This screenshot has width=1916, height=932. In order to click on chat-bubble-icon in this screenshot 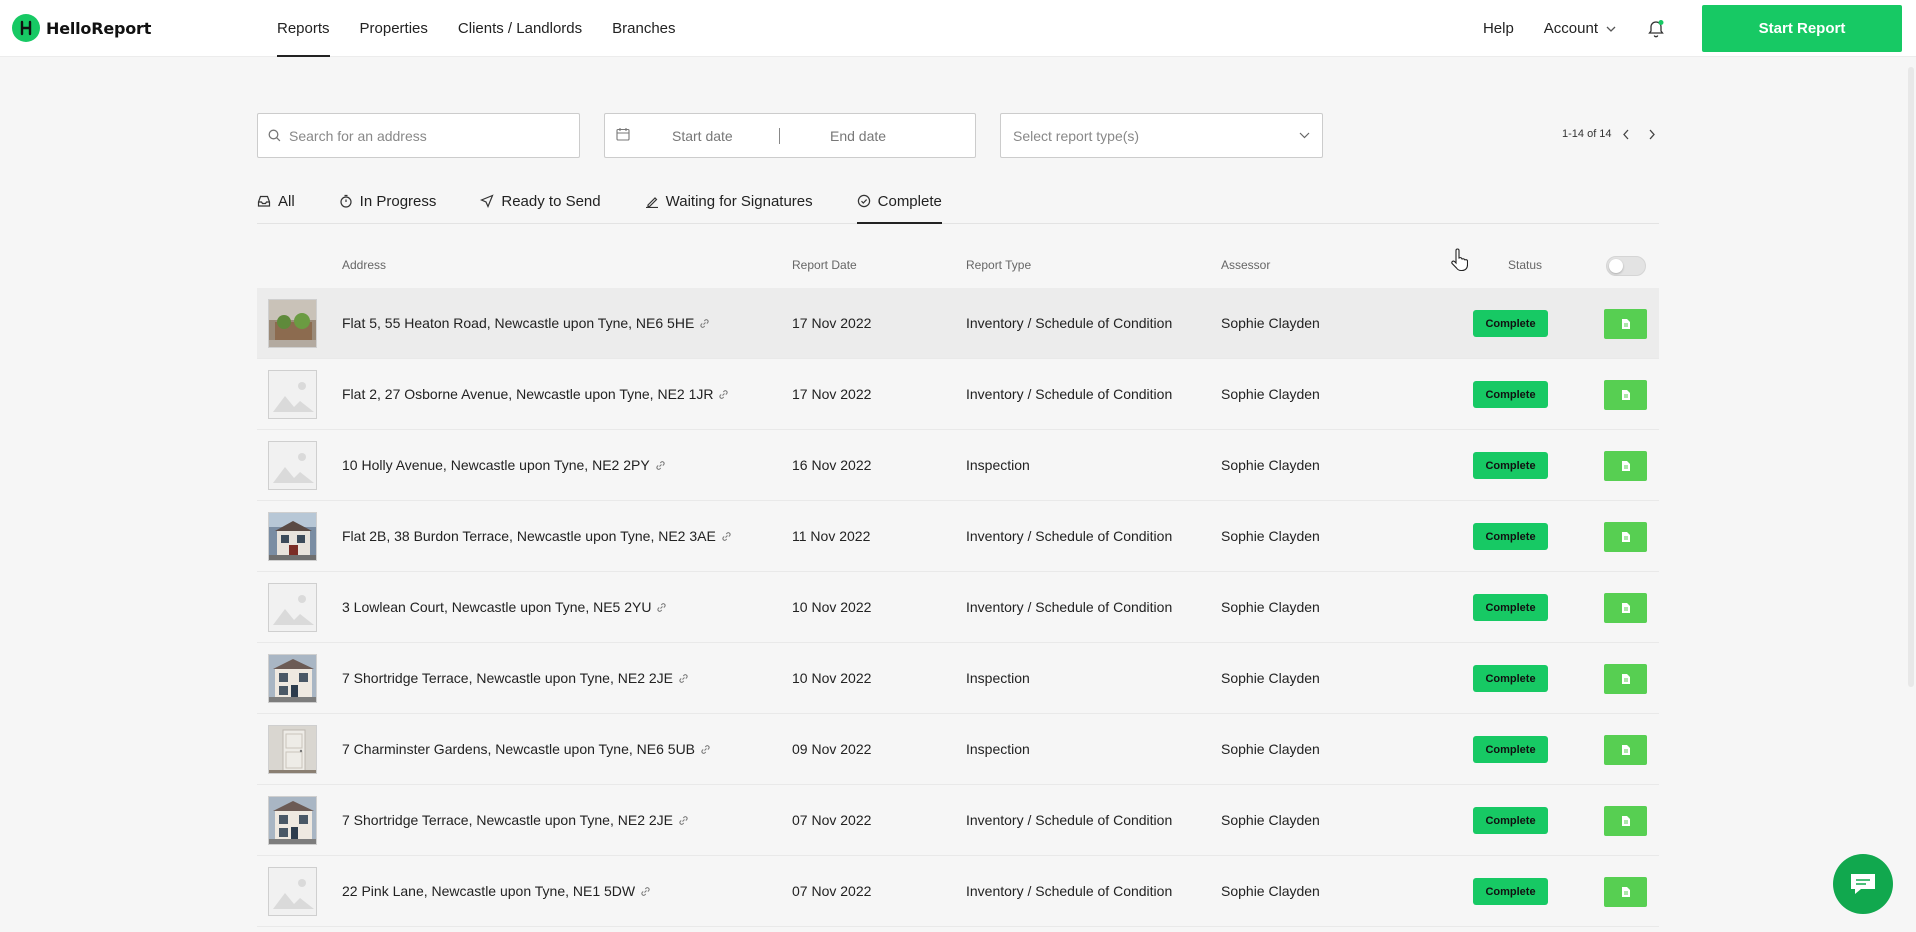, I will do `click(1863, 884)`.